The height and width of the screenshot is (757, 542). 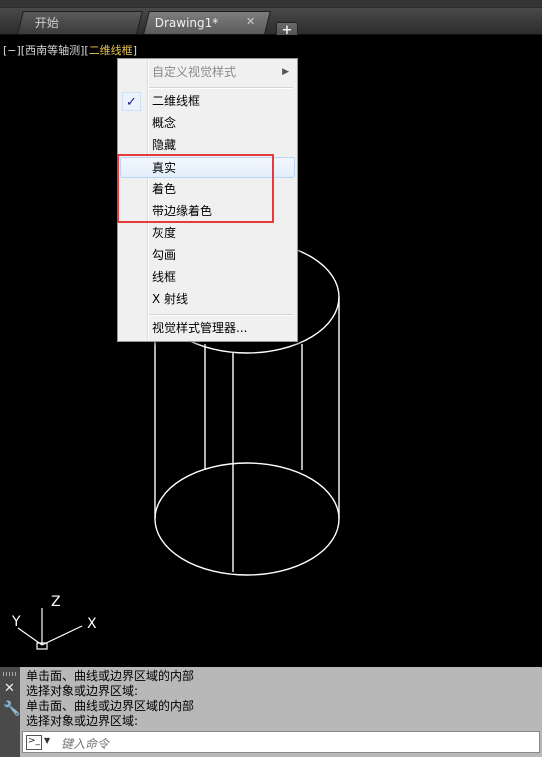 I want to click on chevron-down-icon: ▼, so click(x=47, y=740).